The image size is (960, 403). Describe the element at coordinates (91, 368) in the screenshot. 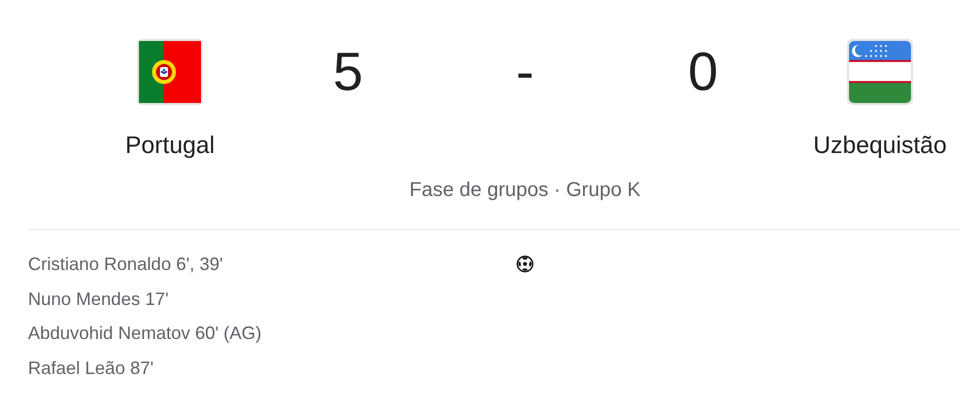

I see `goal-scorer: Rafael Leão 87'` at that location.